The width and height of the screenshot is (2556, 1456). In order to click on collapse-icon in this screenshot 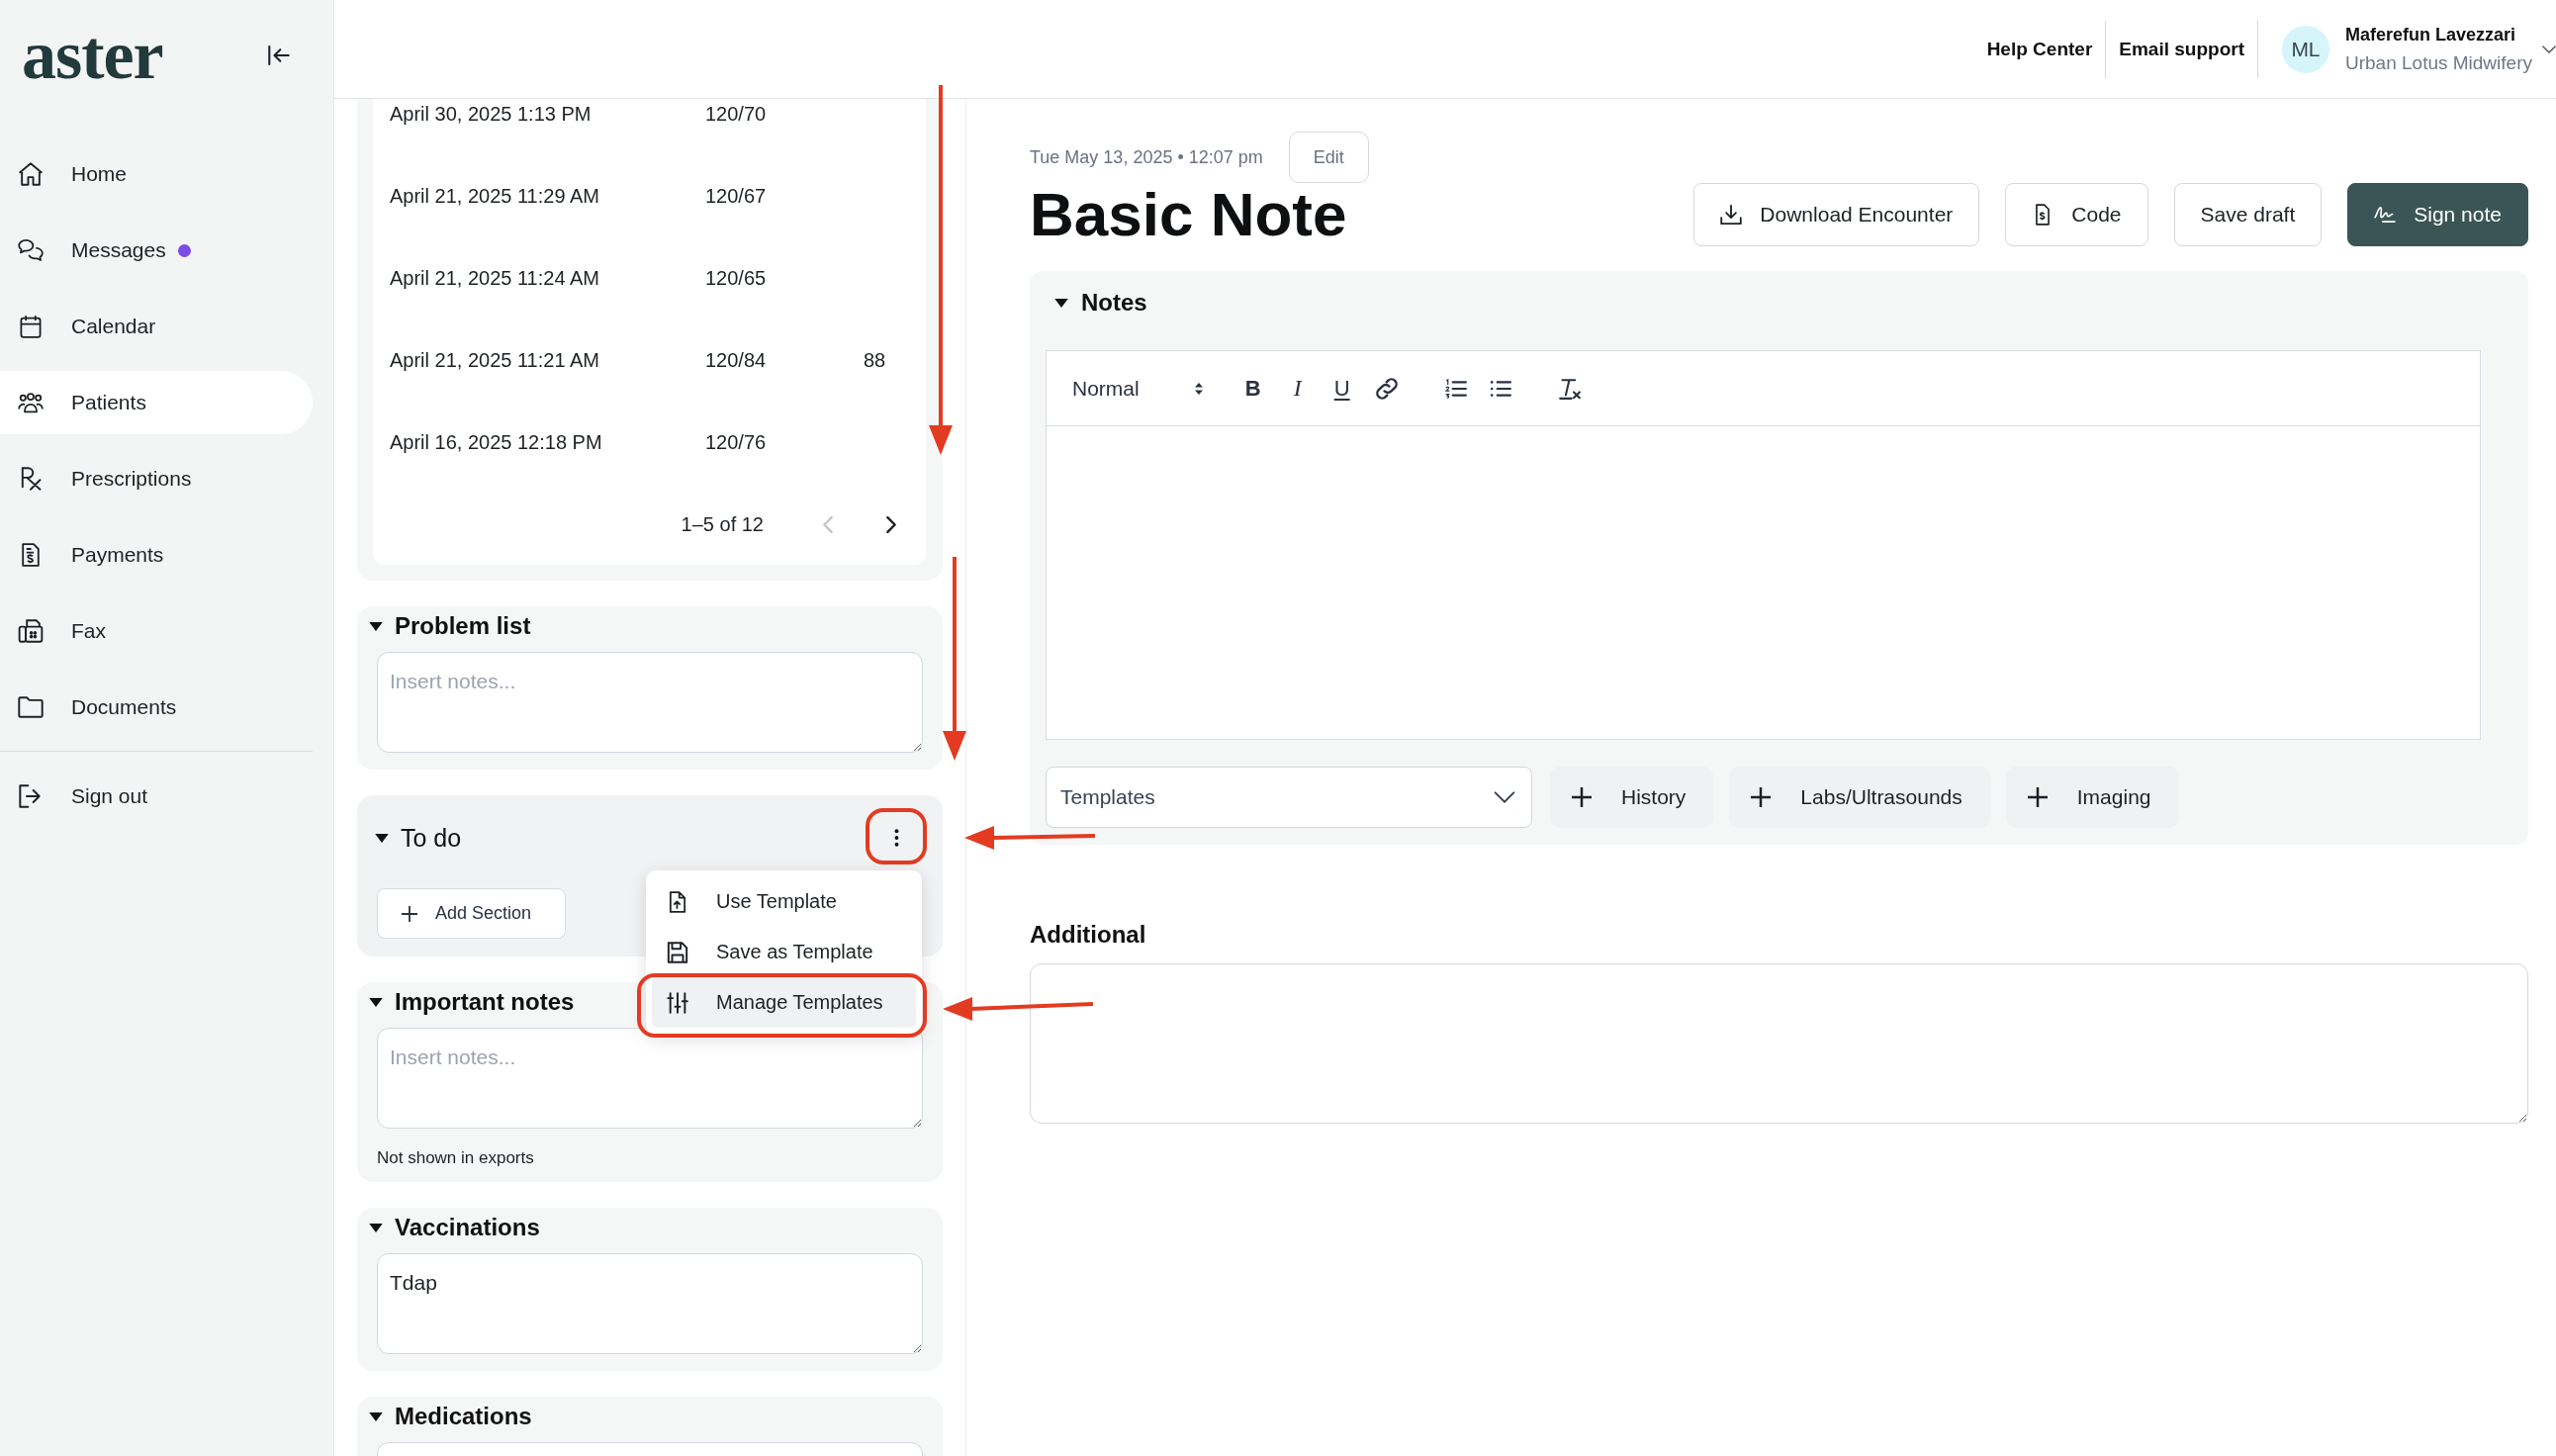, I will do `click(279, 55)`.